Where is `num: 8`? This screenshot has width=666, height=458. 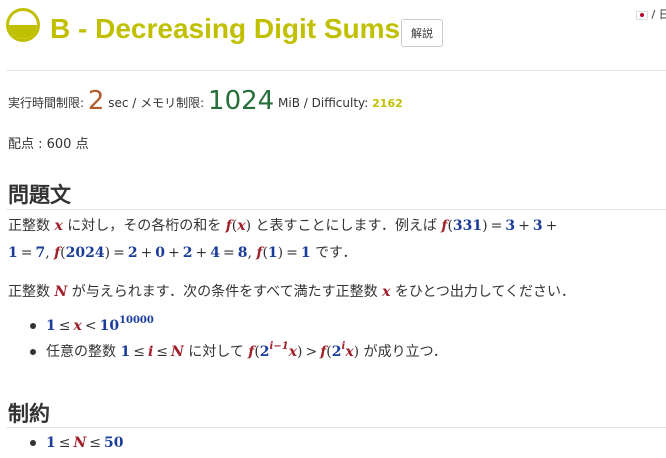
num: 8 is located at coordinates (242, 253).